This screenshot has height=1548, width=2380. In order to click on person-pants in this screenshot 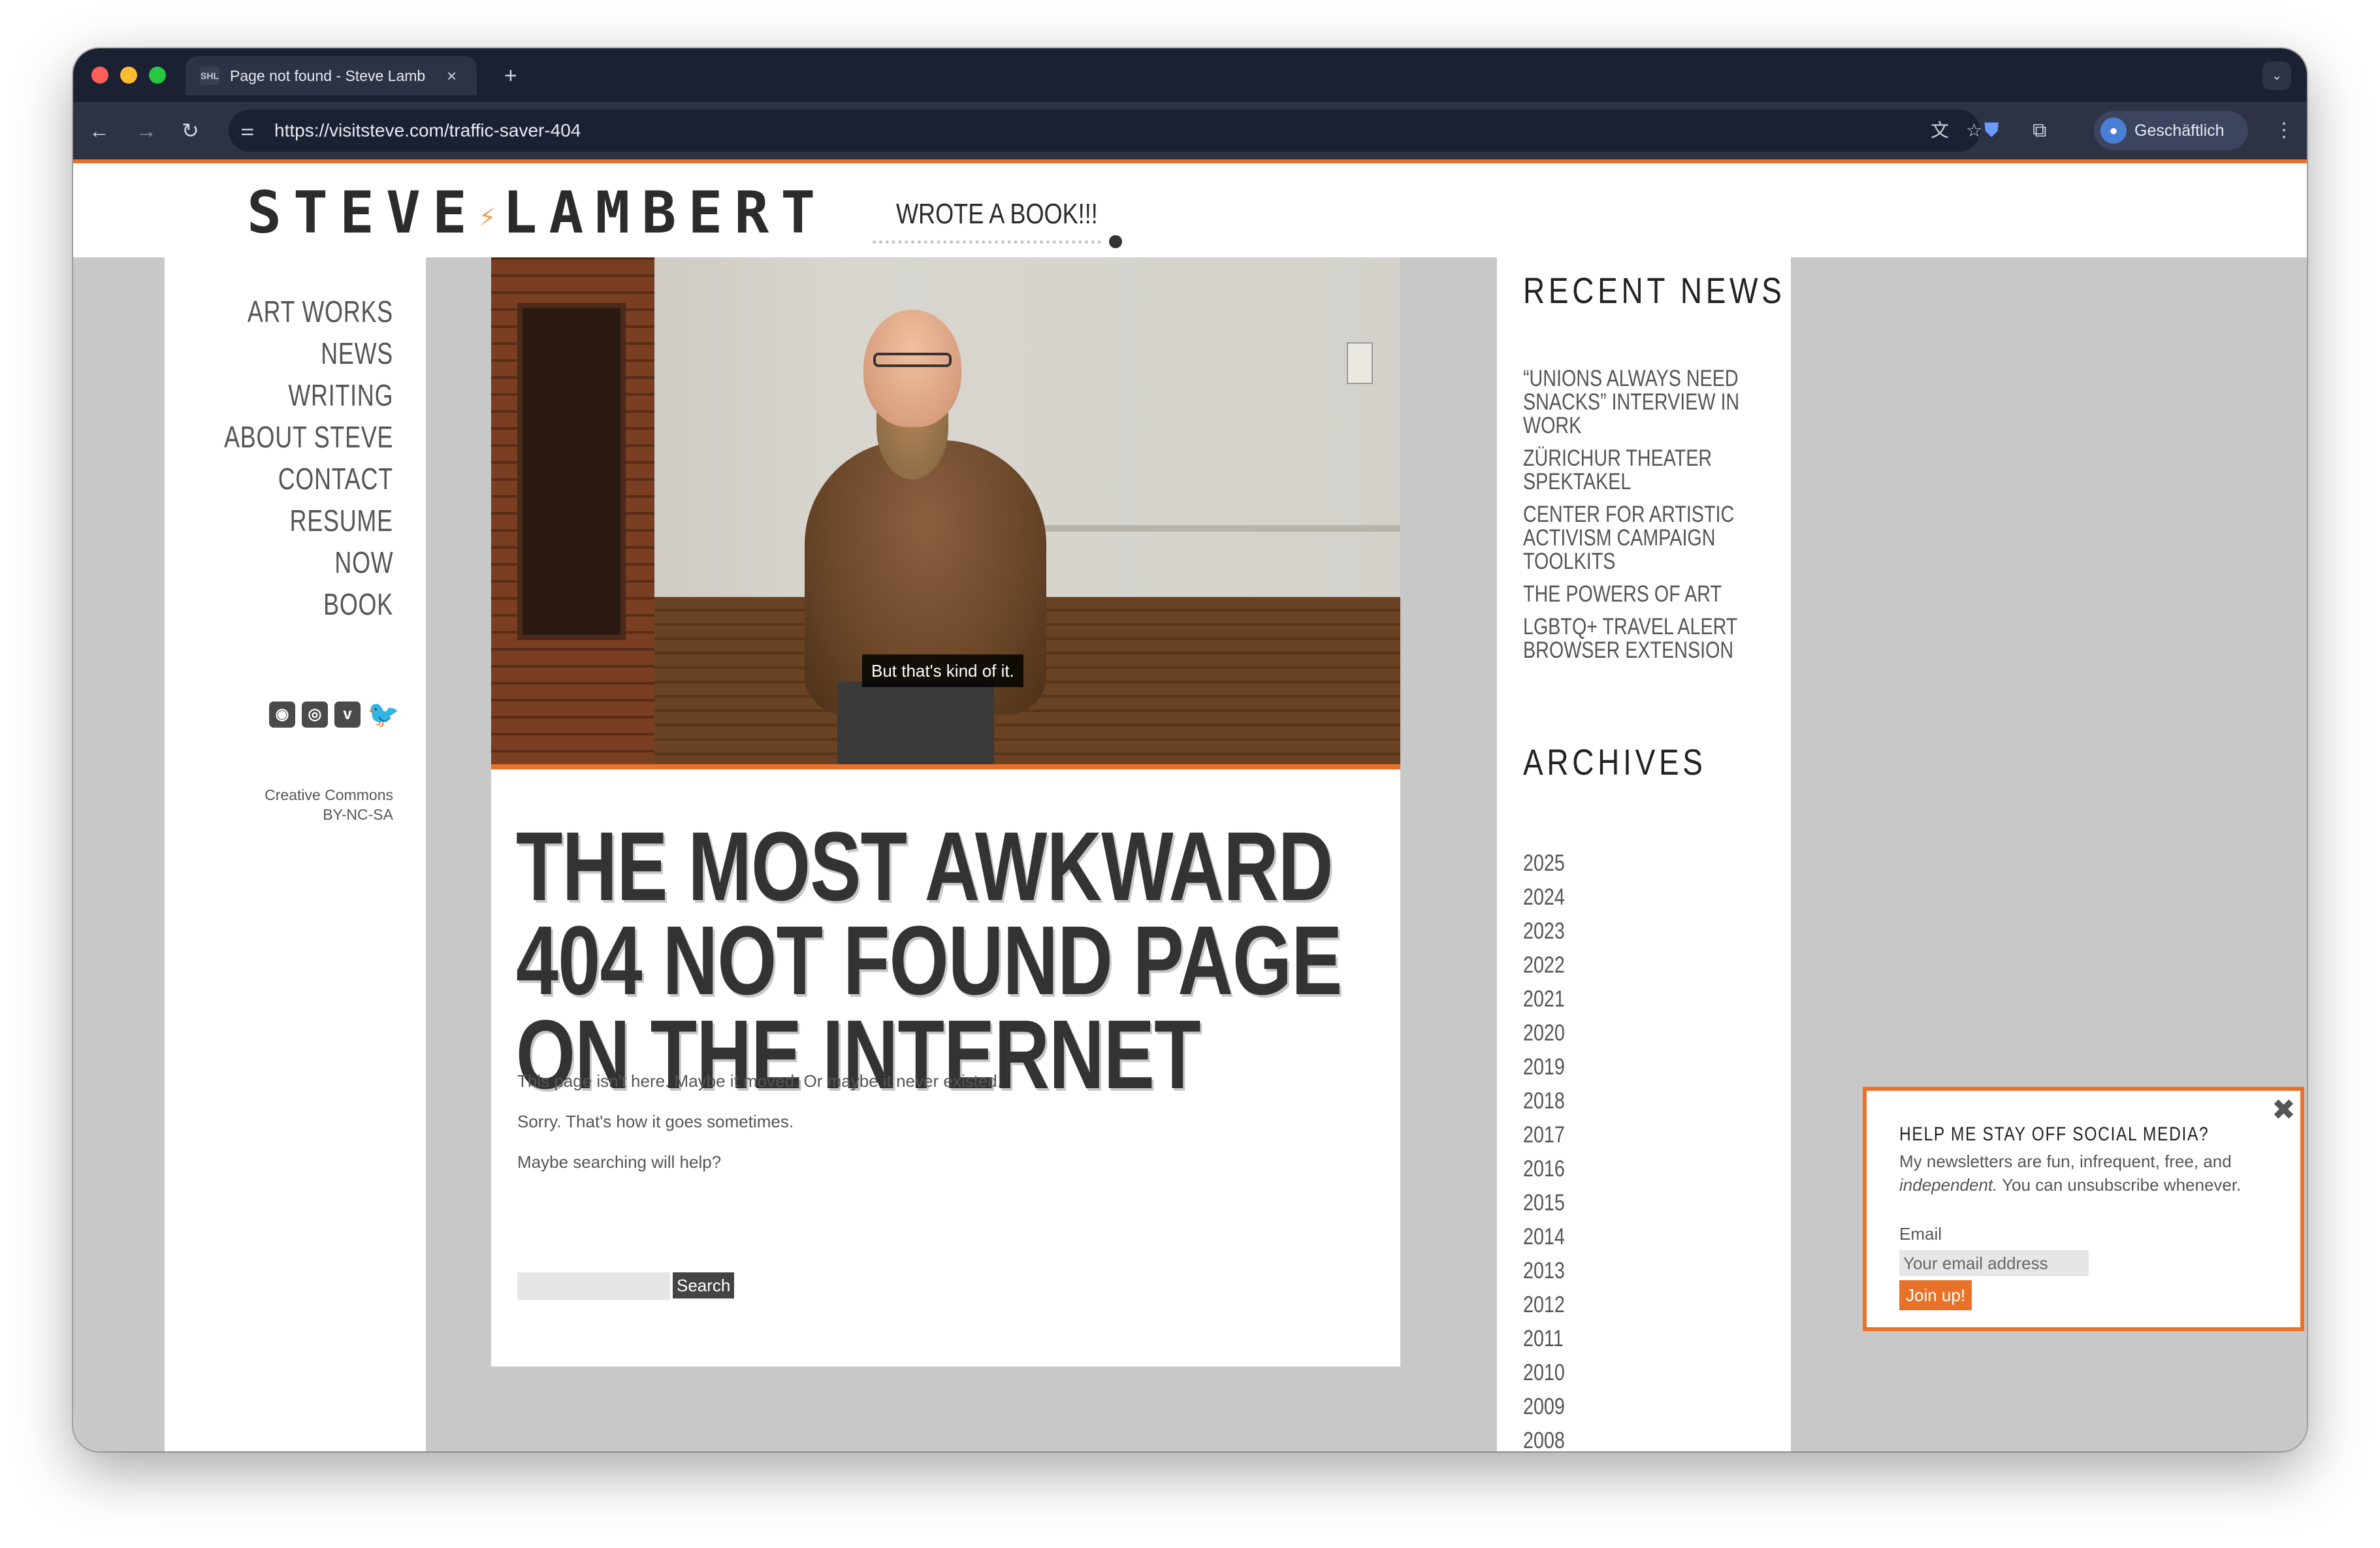, I will do `click(915, 725)`.